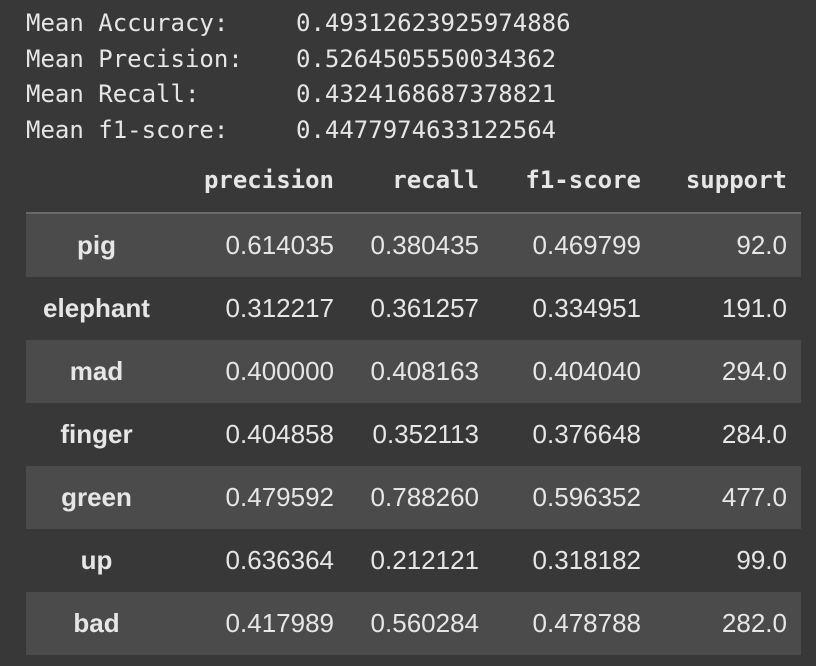 Image resolution: width=816 pixels, height=666 pixels. Describe the element at coordinates (96, 434) in the screenshot. I see `row-label: finger` at that location.